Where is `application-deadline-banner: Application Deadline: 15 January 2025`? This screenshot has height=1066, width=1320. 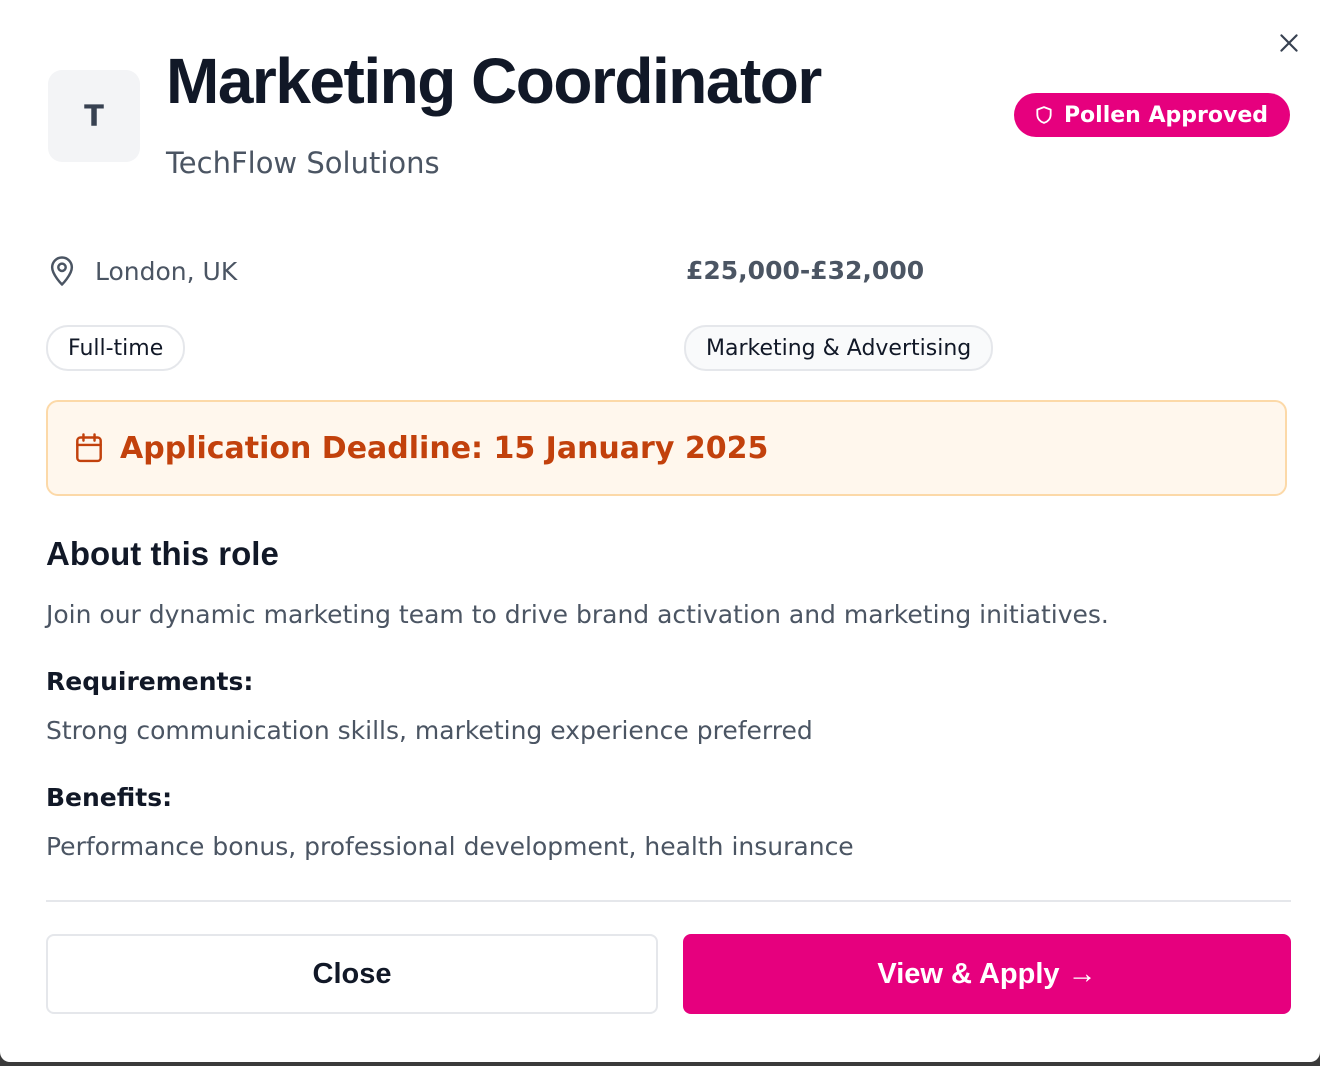
application-deadline-banner: Application Deadline: 15 January 2025 is located at coordinates (666, 448).